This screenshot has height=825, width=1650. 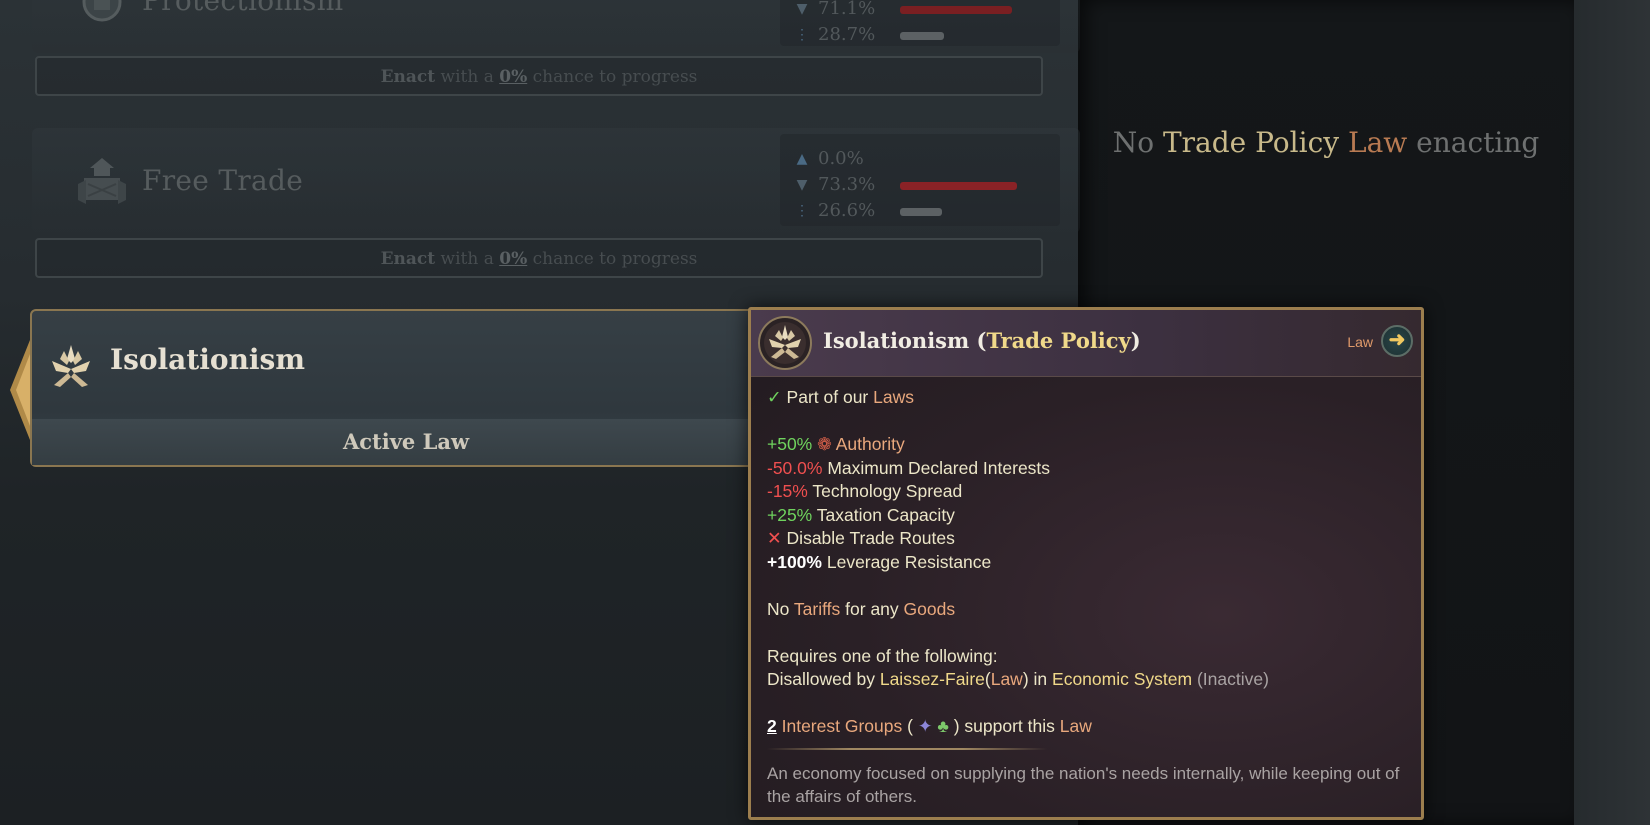 I want to click on law-tag-link: Law, so click(x=1007, y=679).